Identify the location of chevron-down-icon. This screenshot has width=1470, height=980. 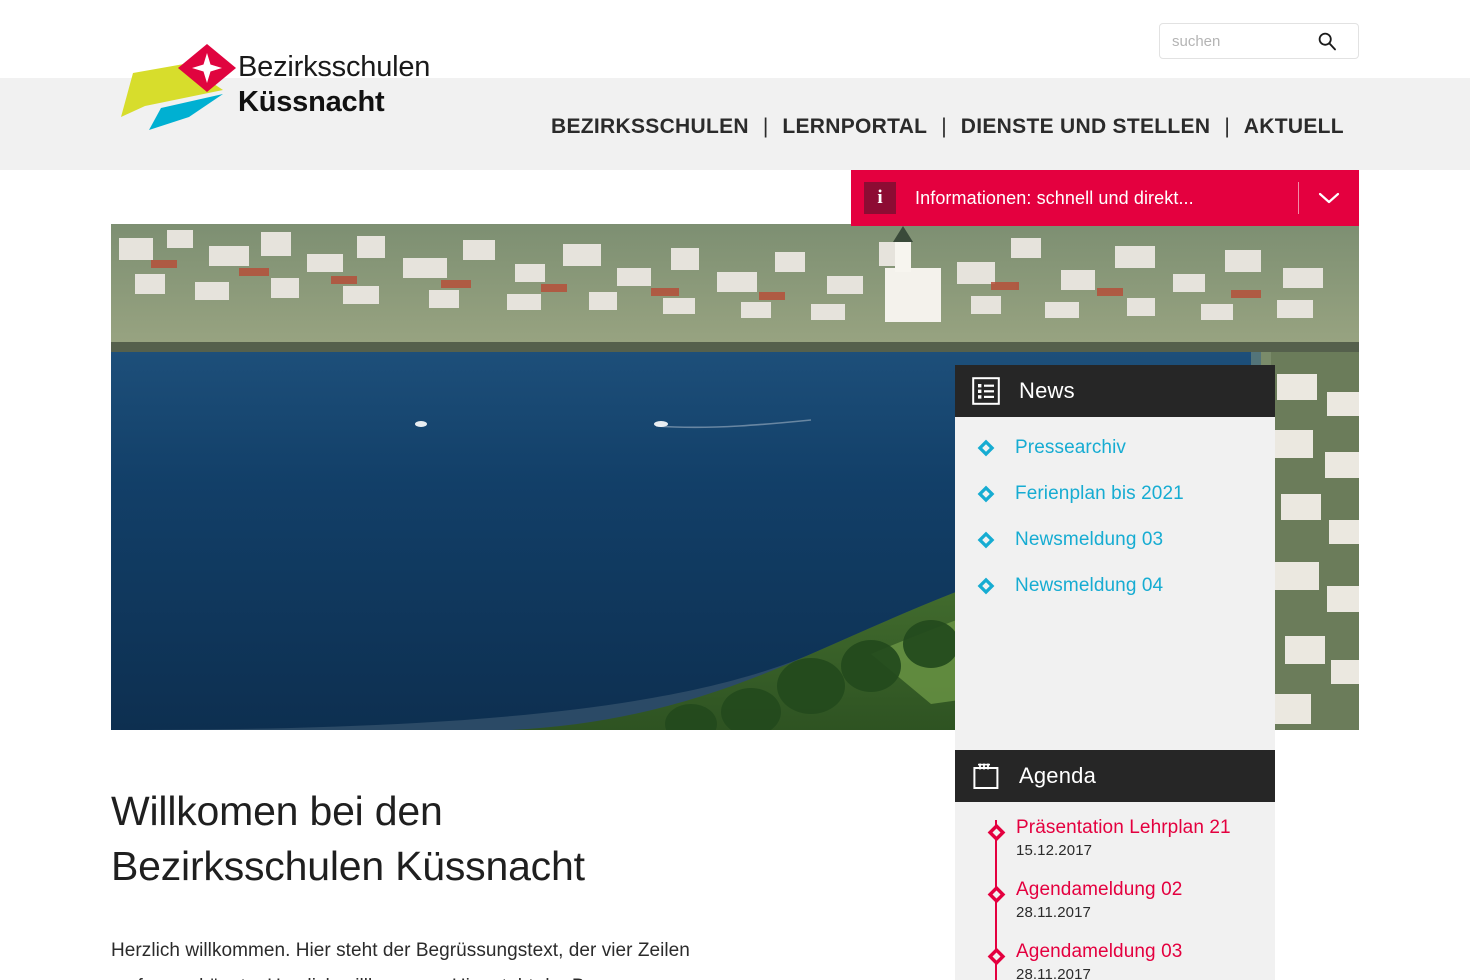
(1329, 198).